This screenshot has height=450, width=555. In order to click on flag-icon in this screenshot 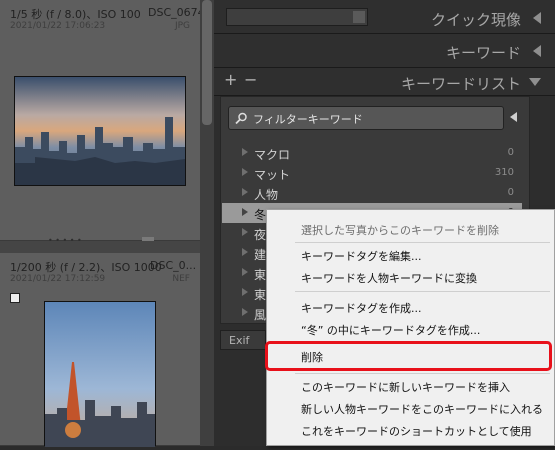, I will do `click(15, 298)`.